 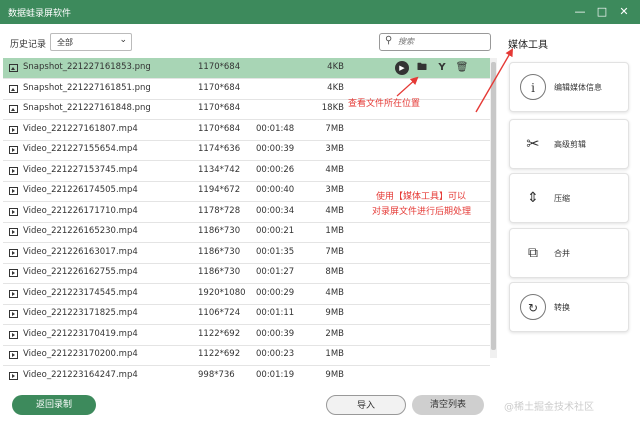 What do you see at coordinates (366, 405) in the screenshot?
I see `import-button: 导入` at bounding box center [366, 405].